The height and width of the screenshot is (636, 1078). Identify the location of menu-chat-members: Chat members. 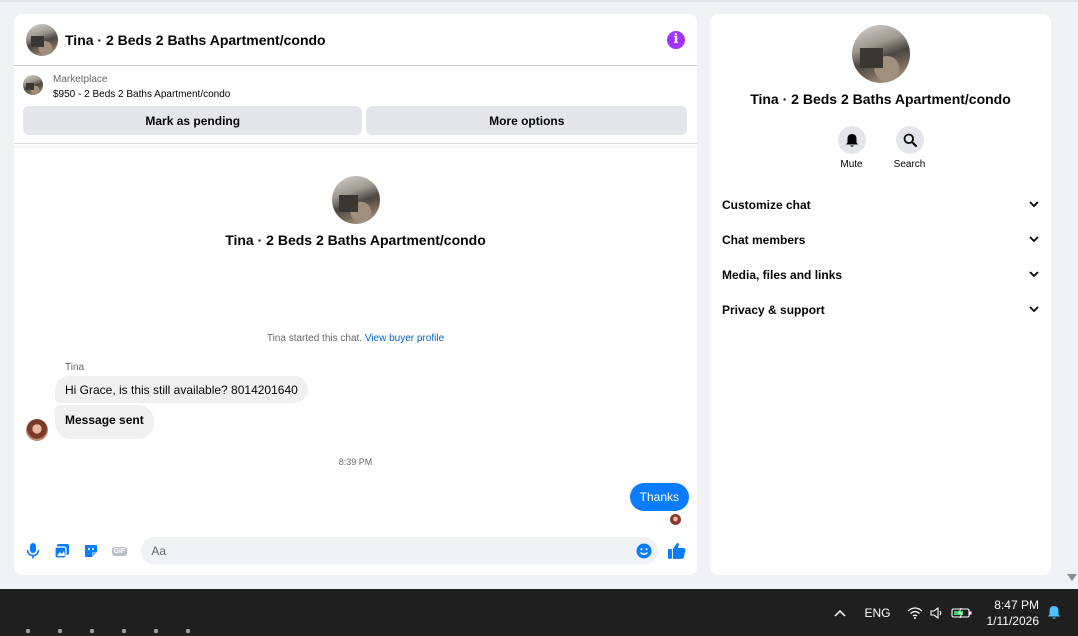
(880, 239).